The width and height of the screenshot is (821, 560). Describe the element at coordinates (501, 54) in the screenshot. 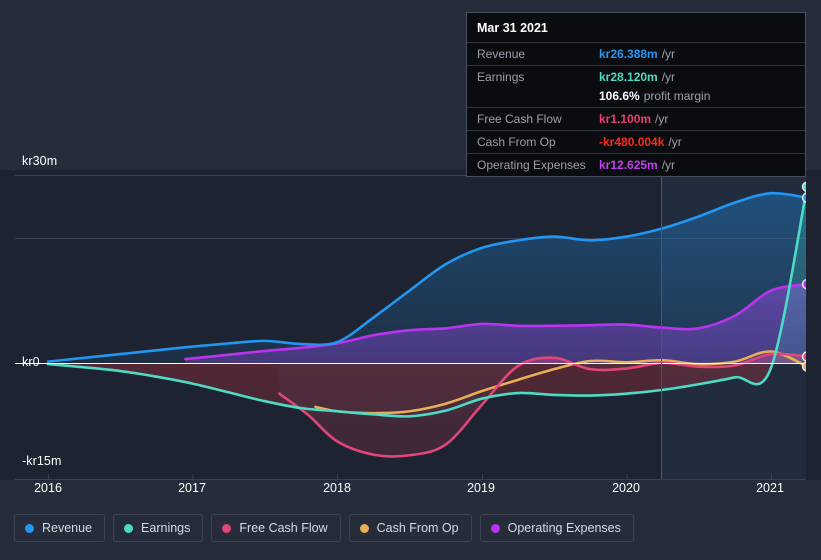

I see `tooltip-row-label: Revenue` at that location.